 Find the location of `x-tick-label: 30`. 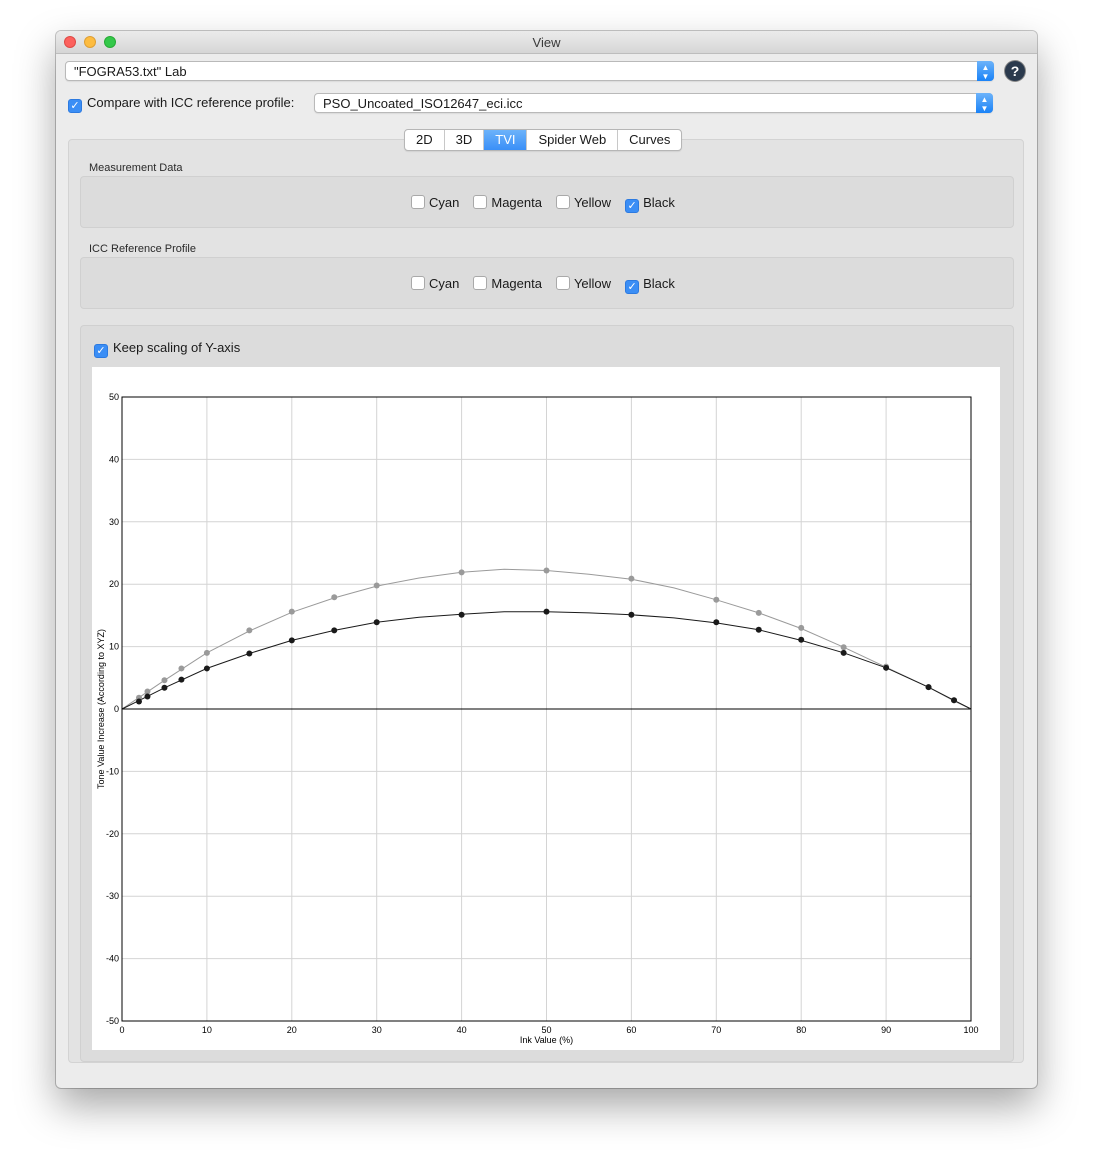

x-tick-label: 30 is located at coordinates (377, 1030).